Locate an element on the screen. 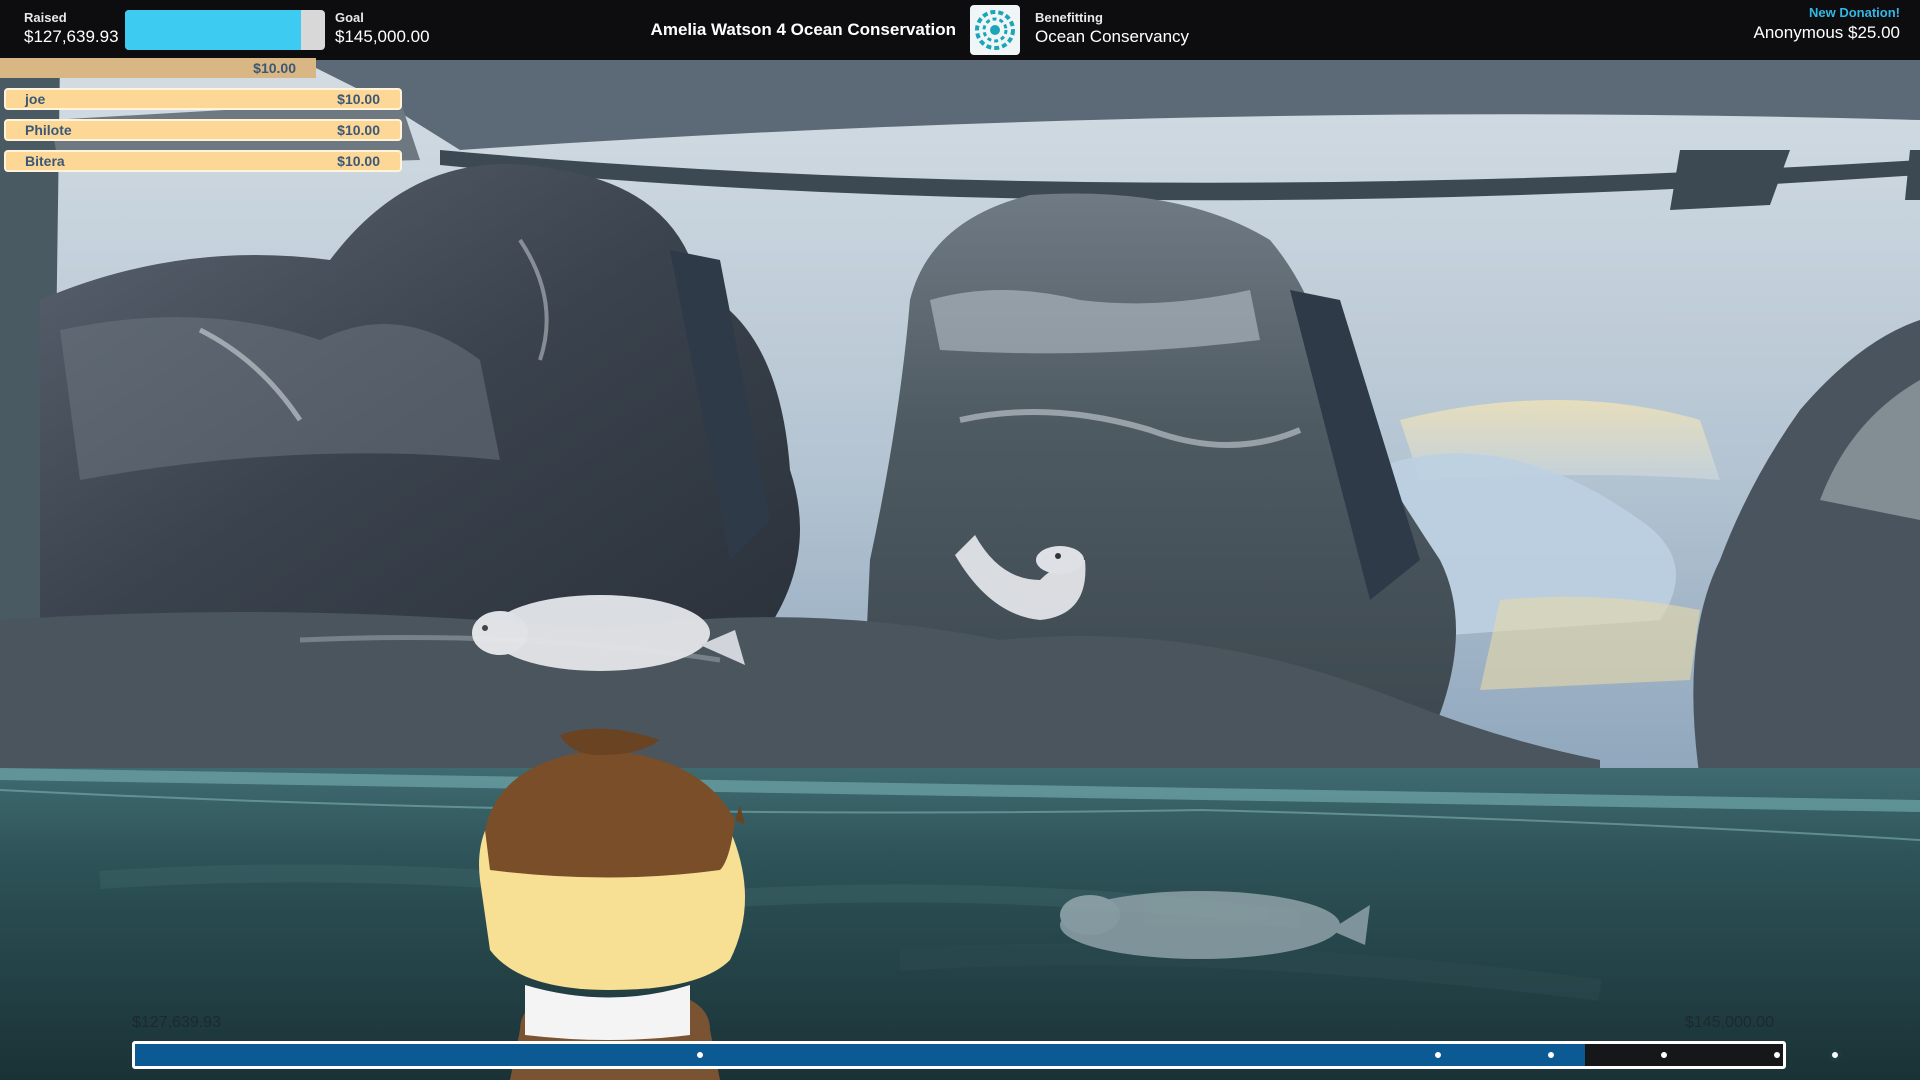 The width and height of the screenshot is (1920, 1080). goal-progress-fill is located at coordinates (213, 30).